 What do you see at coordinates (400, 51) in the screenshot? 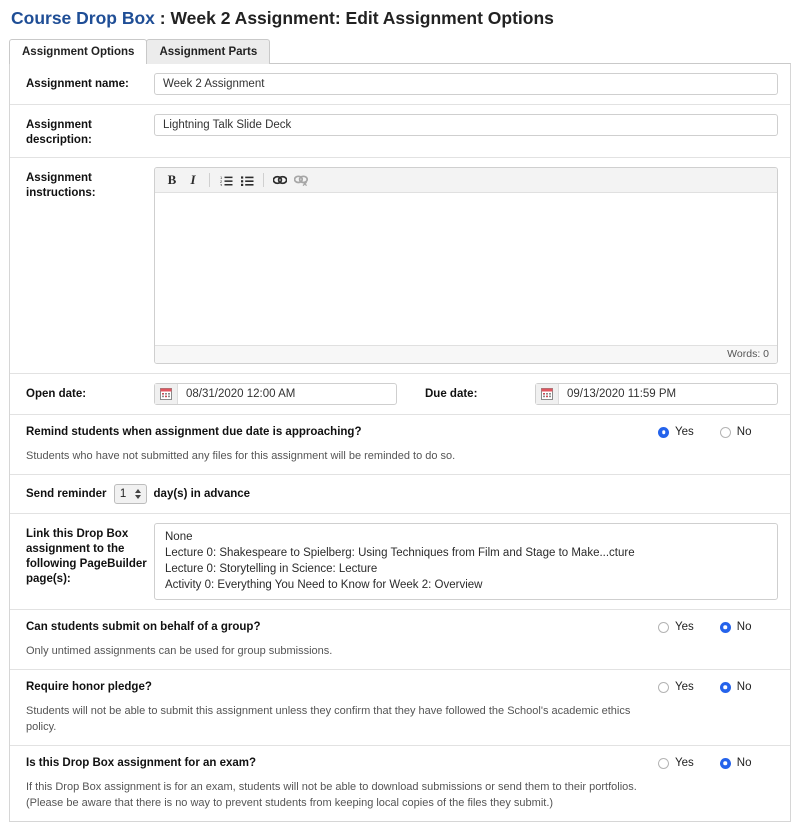
I see `tab-bar: Assignment Options Assignment Parts` at bounding box center [400, 51].